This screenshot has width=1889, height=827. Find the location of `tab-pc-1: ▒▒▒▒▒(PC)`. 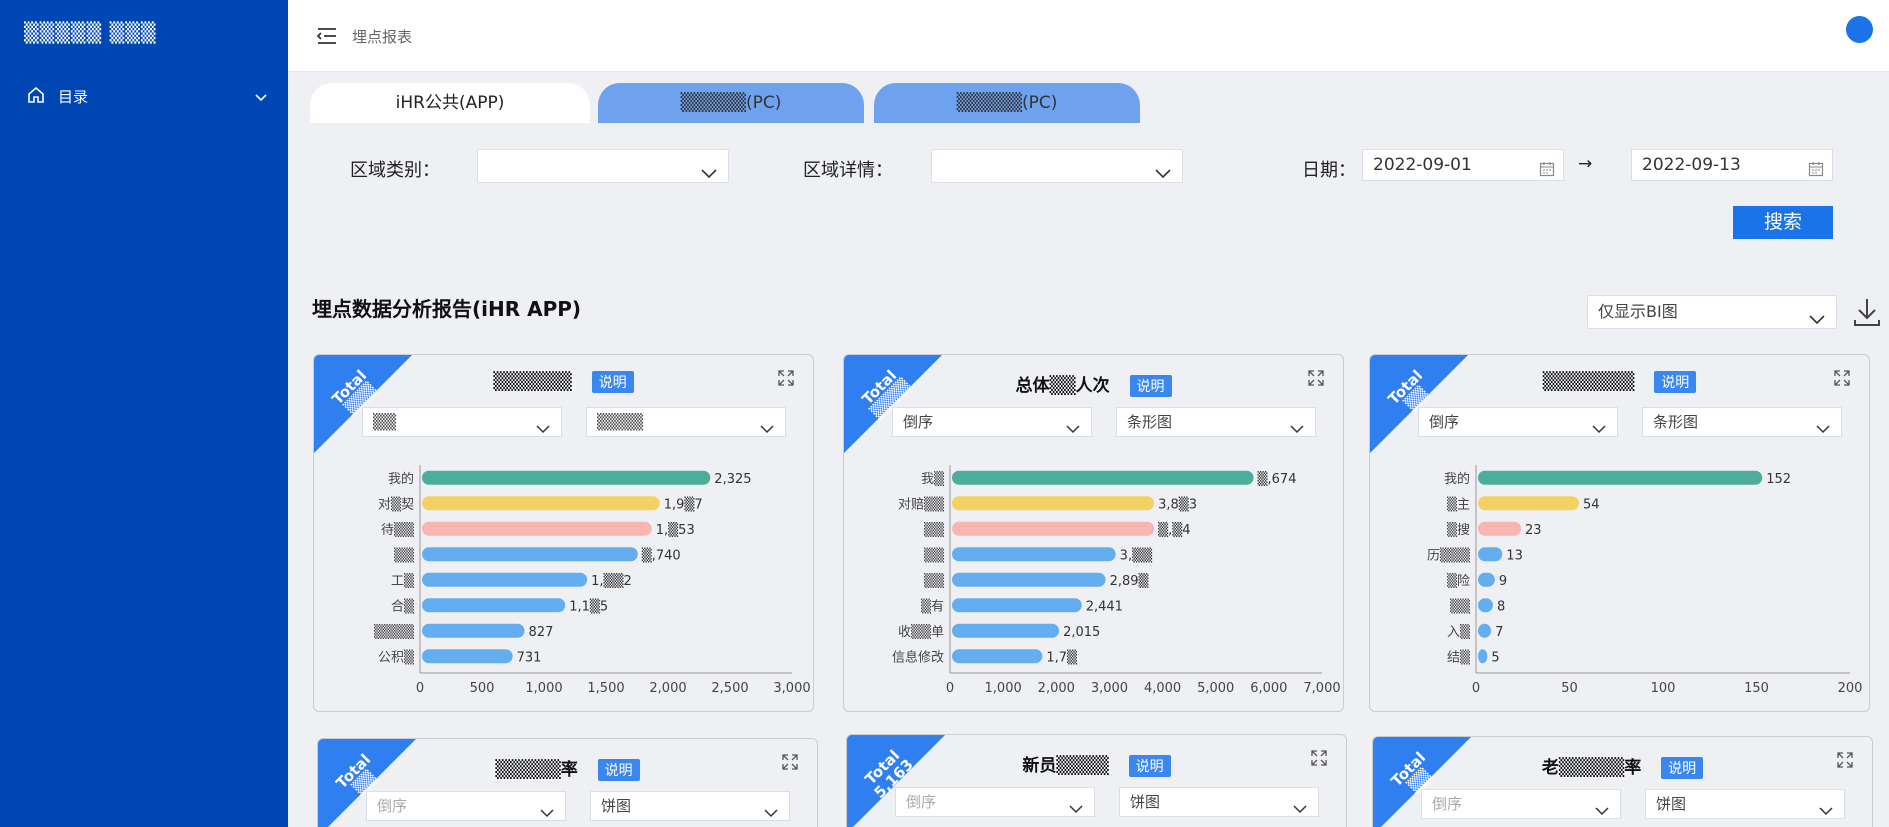

tab-pc-1: ▒▒▒▒▒(PC) is located at coordinates (731, 103).